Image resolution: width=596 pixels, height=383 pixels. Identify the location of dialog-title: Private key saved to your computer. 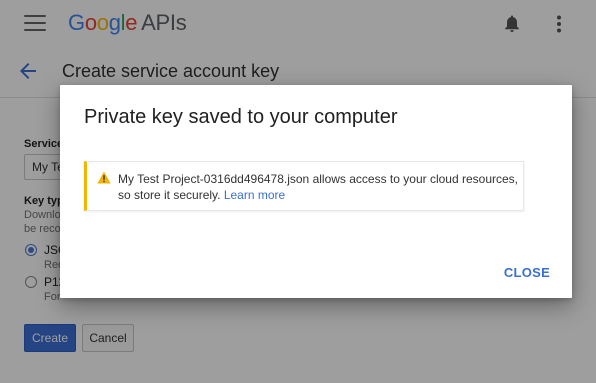
(241, 117).